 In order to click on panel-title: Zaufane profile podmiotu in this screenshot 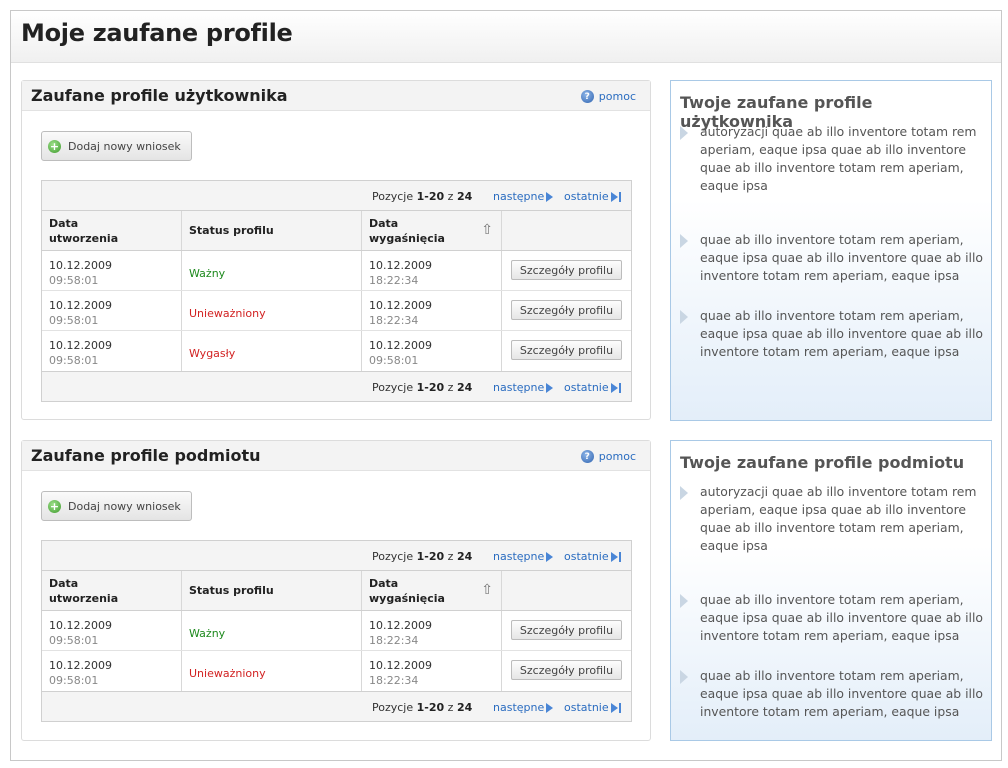, I will do `click(146, 455)`.